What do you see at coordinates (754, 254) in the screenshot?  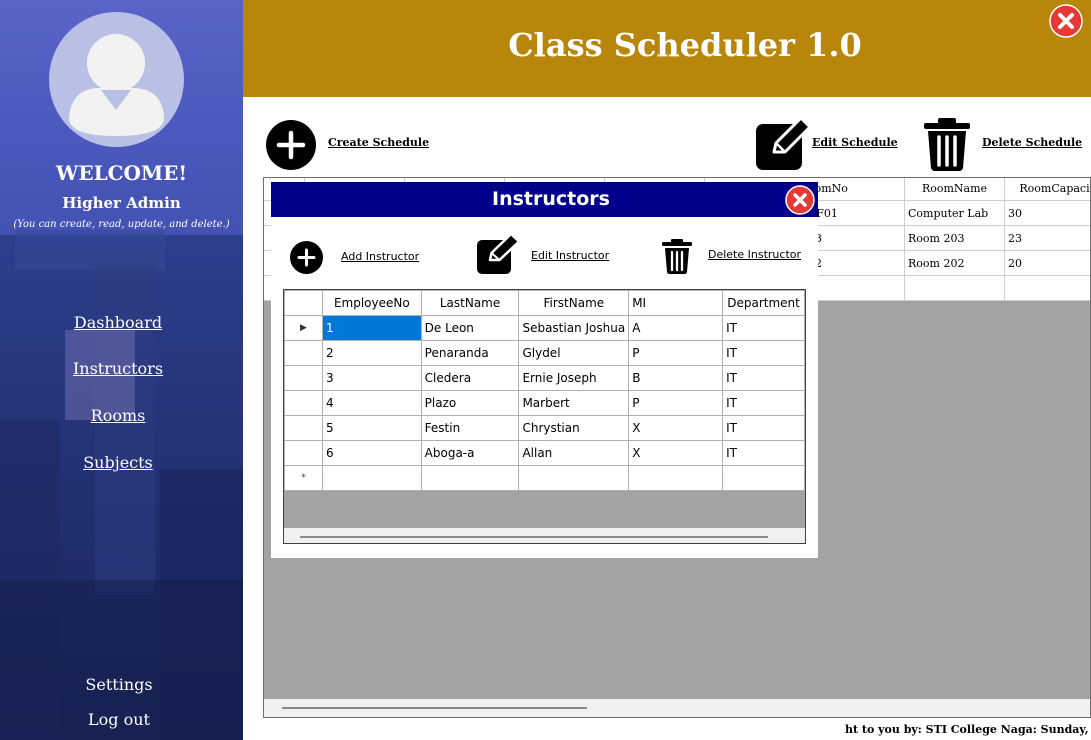 I see `delete-instructor-button: Delete Instructor` at bounding box center [754, 254].